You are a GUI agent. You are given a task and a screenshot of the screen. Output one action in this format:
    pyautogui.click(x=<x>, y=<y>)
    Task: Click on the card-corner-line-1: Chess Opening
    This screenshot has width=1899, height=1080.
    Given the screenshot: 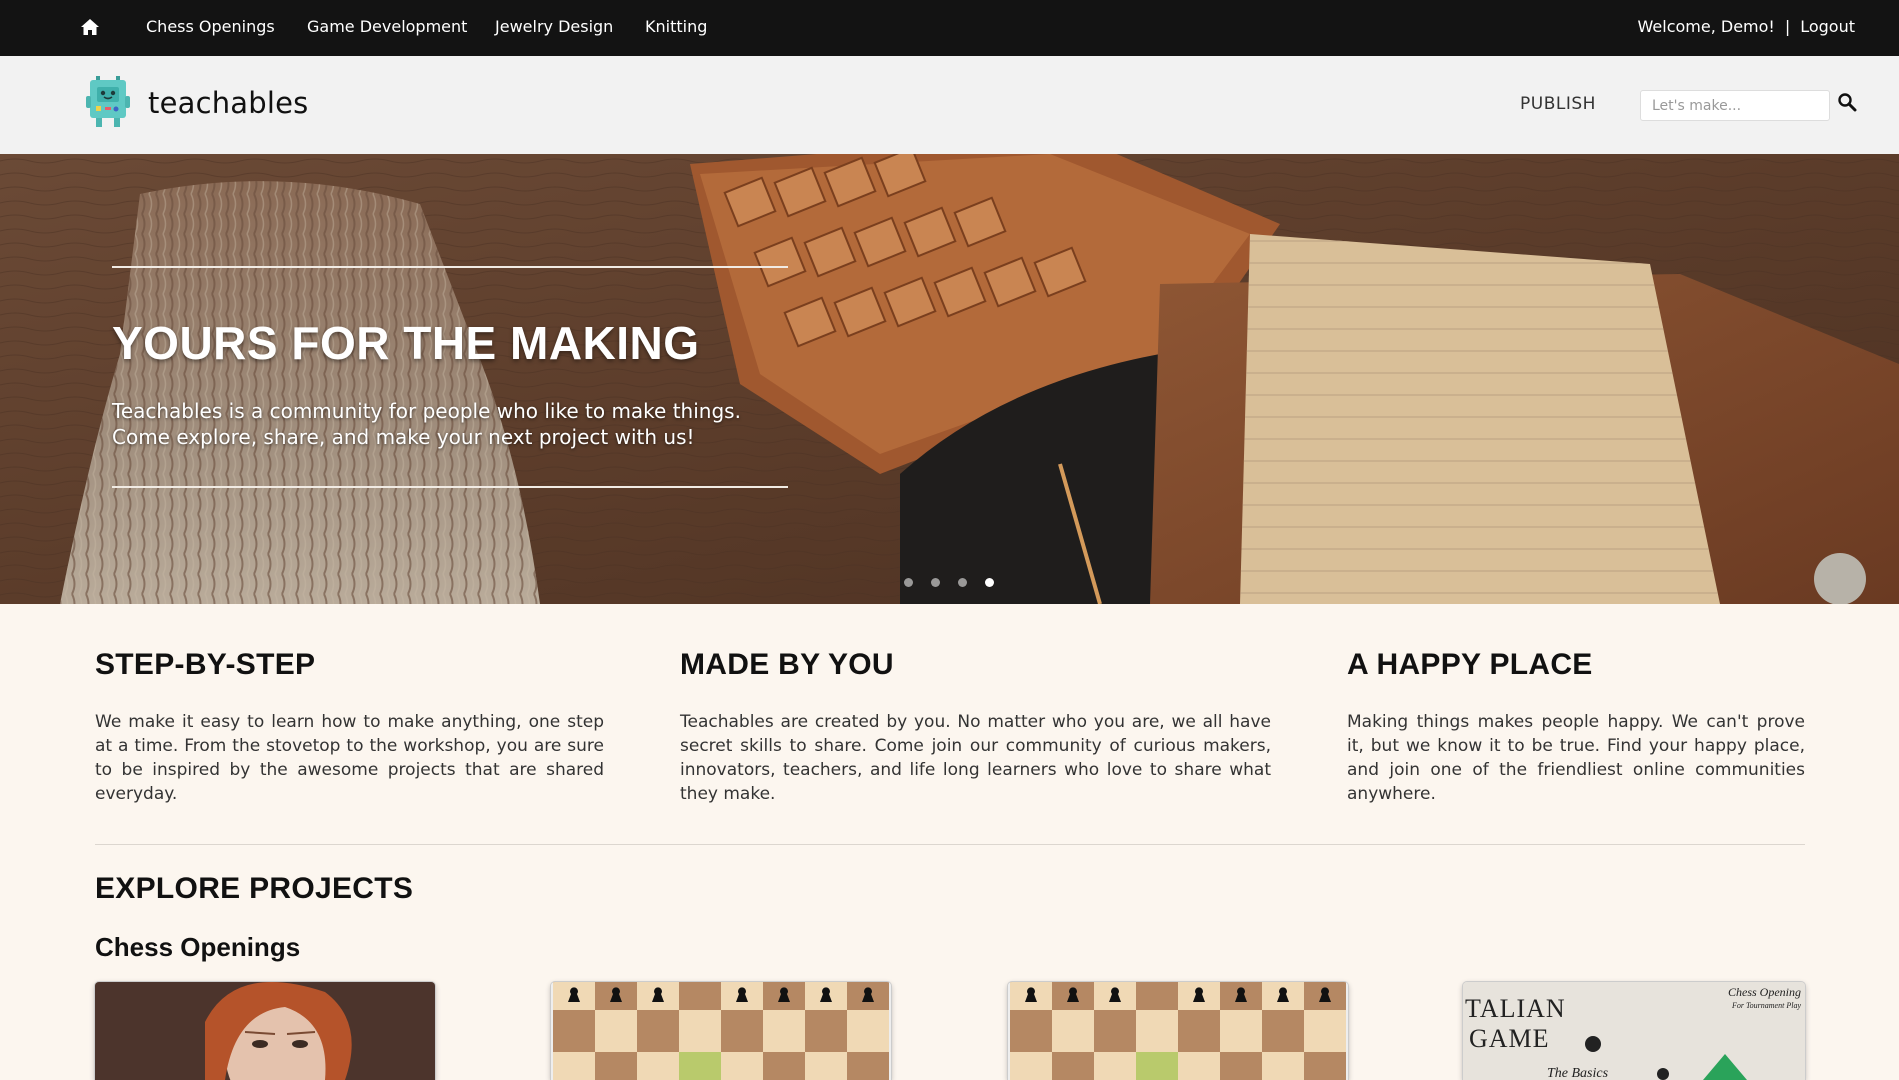 What is the action you would take?
    pyautogui.click(x=1764, y=992)
    